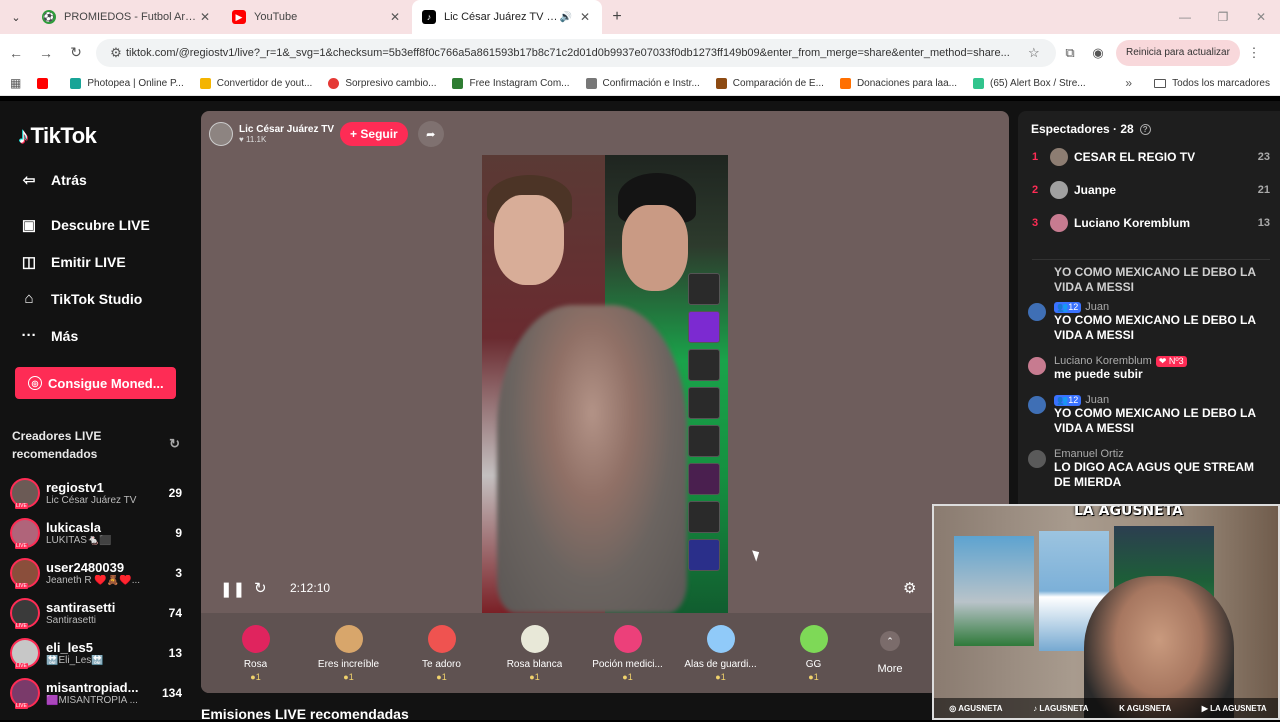 The height and width of the screenshot is (722, 1280). Describe the element at coordinates (16, 17) in the screenshot. I see `tab-search-icon: ⌄` at that location.